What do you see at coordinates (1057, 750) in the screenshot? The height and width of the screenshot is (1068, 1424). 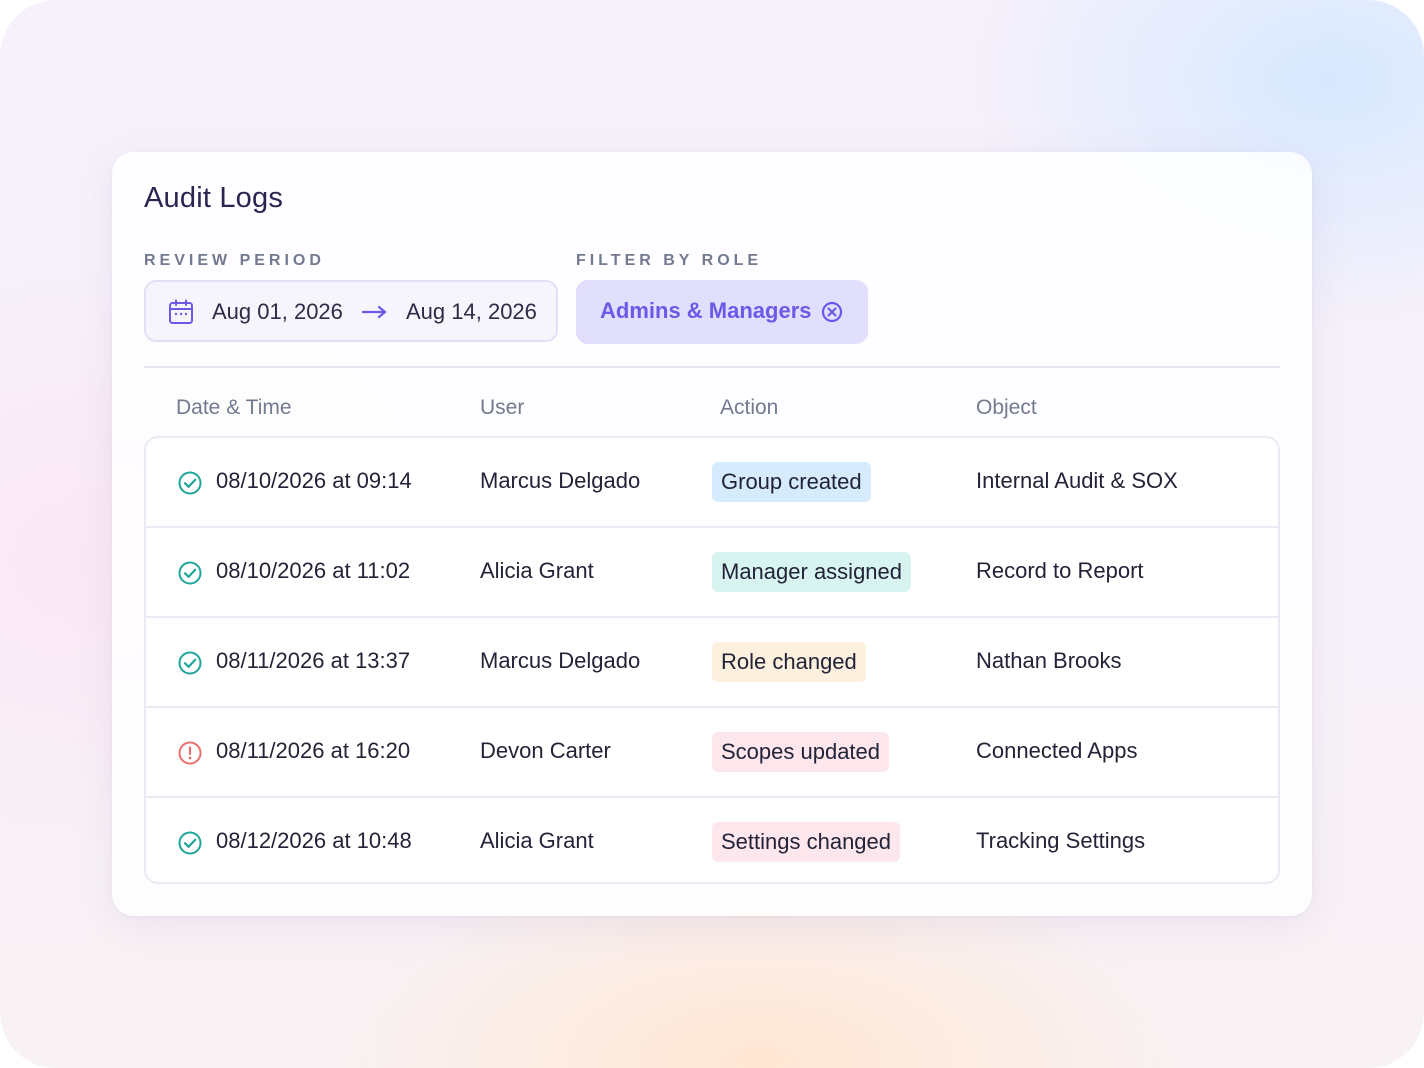 I see `row-object: Connected Apps` at bounding box center [1057, 750].